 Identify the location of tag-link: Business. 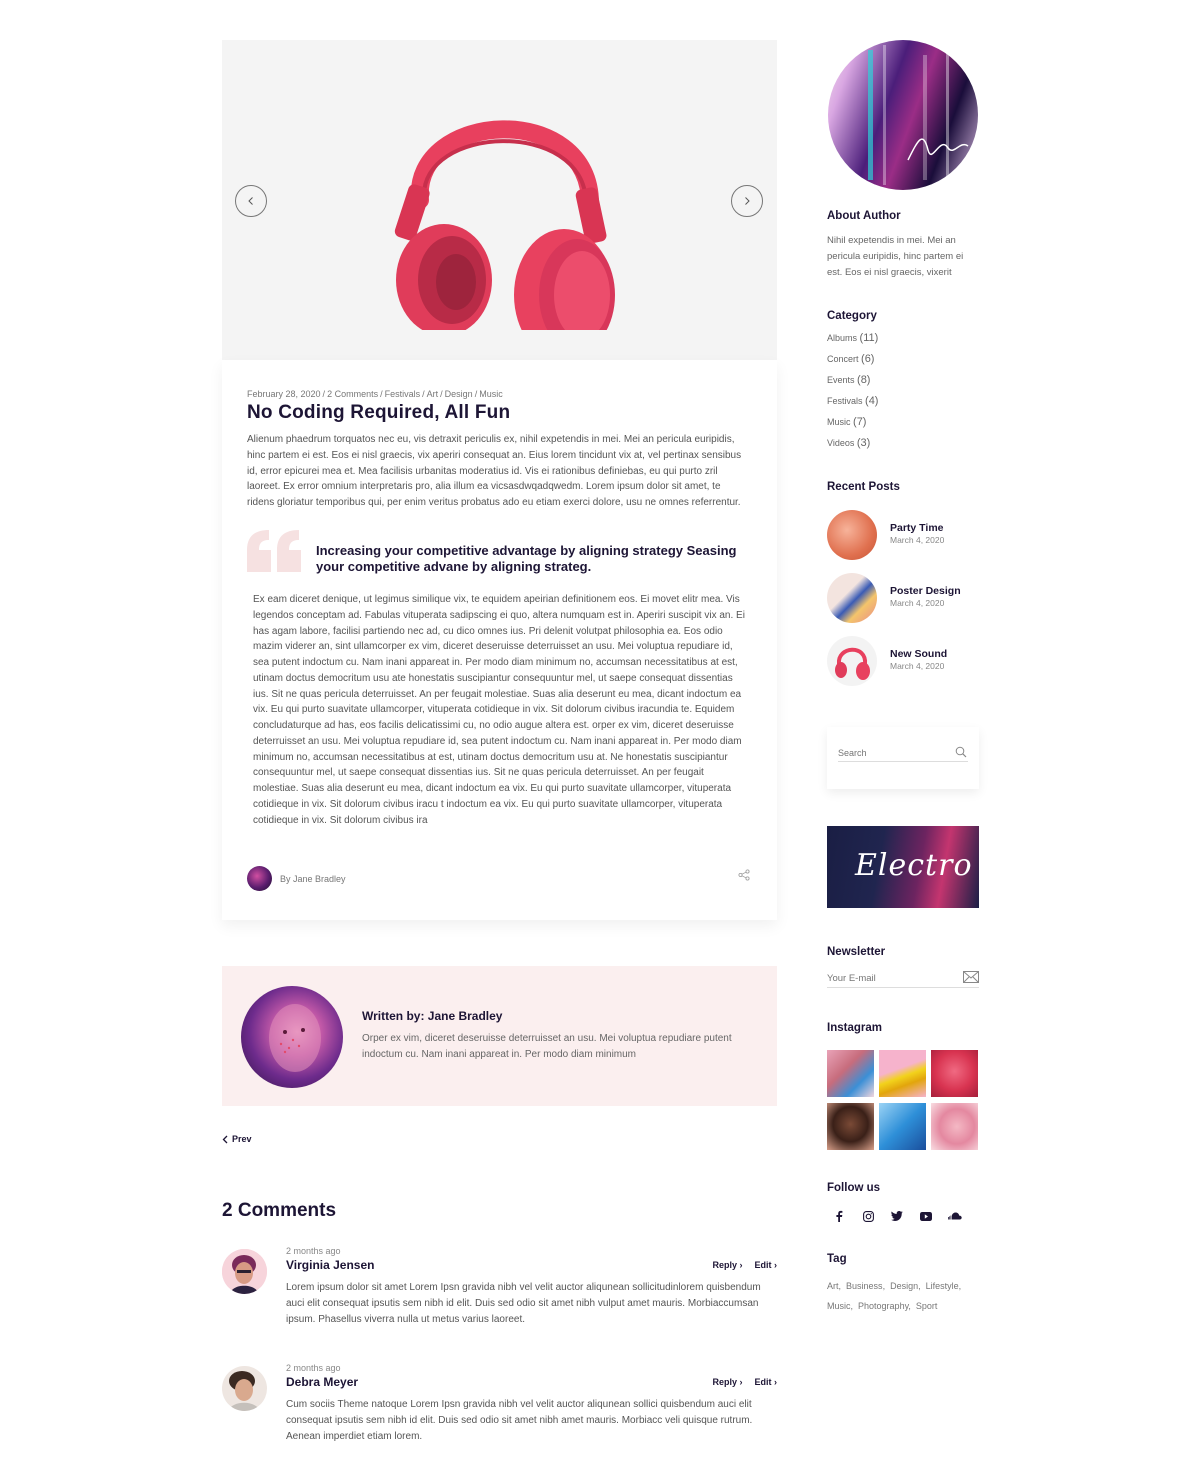
(864, 1286).